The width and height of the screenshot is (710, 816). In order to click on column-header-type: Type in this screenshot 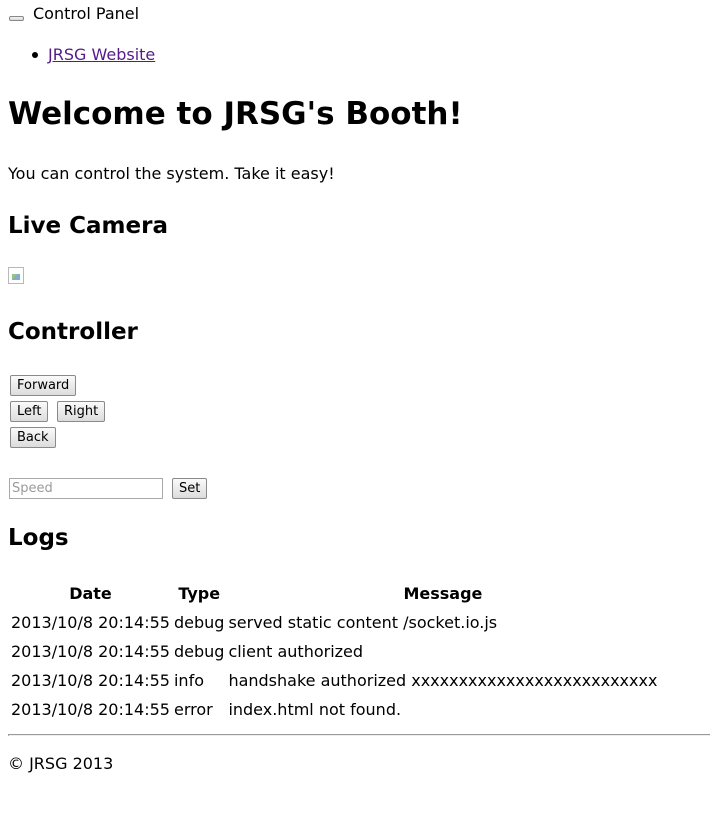, I will do `click(199, 593)`.